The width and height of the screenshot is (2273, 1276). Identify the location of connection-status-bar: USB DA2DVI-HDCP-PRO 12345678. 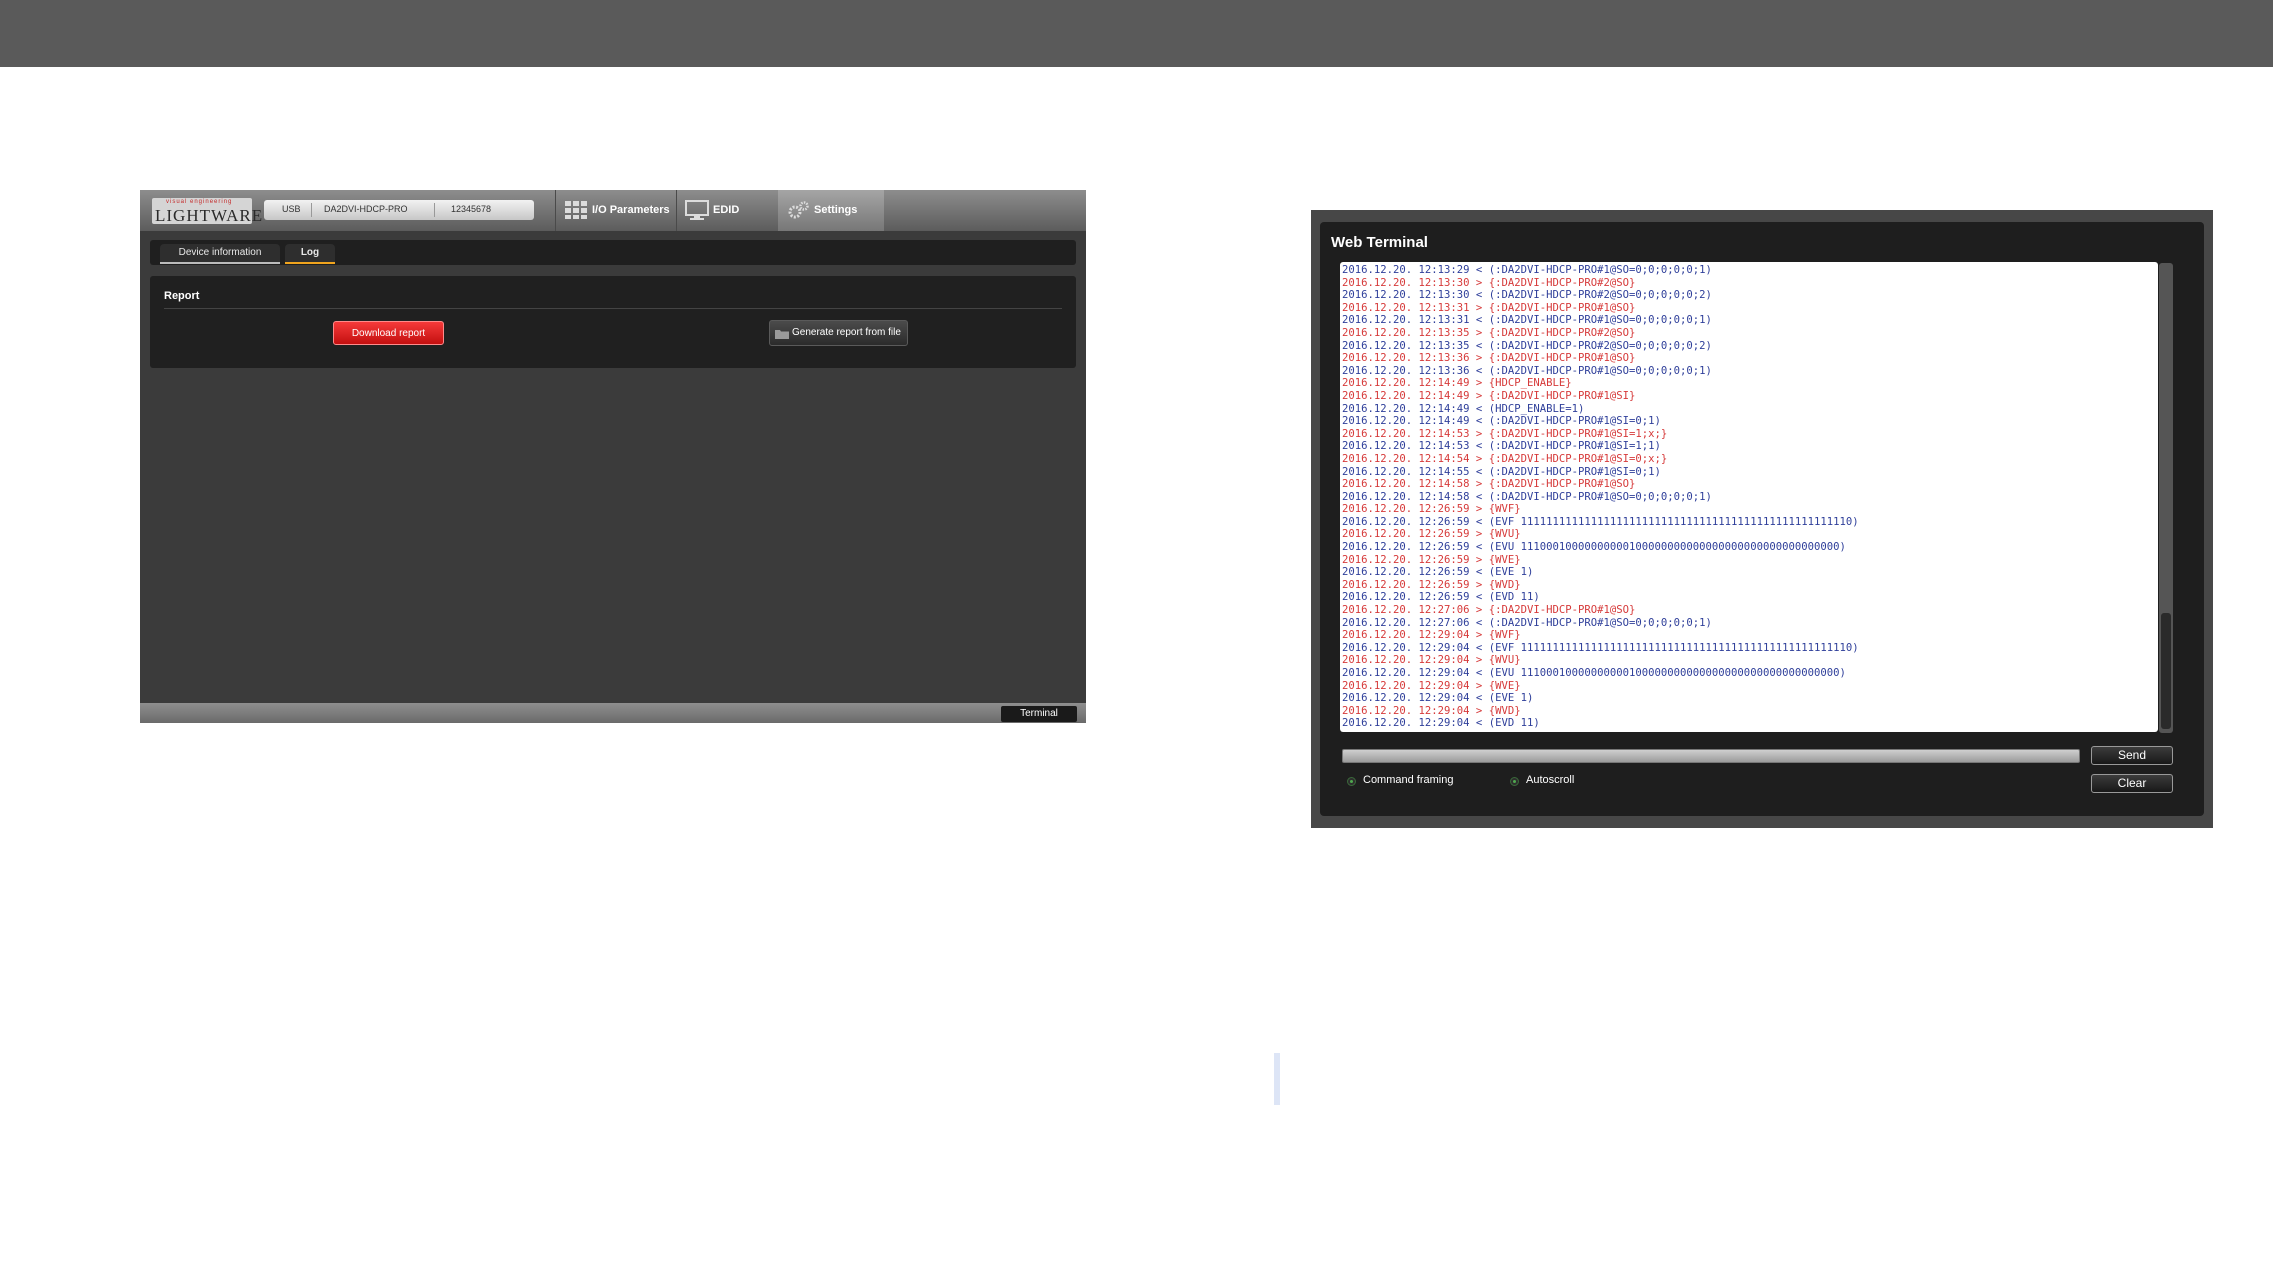
(399, 210).